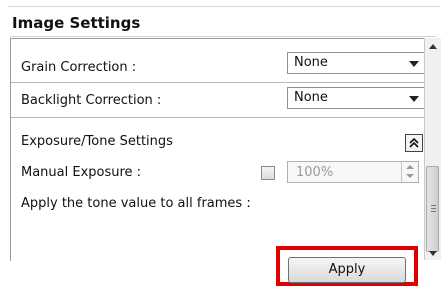 The width and height of the screenshot is (446, 286). Describe the element at coordinates (433, 46) in the screenshot. I see `scroll-up-icon` at that location.